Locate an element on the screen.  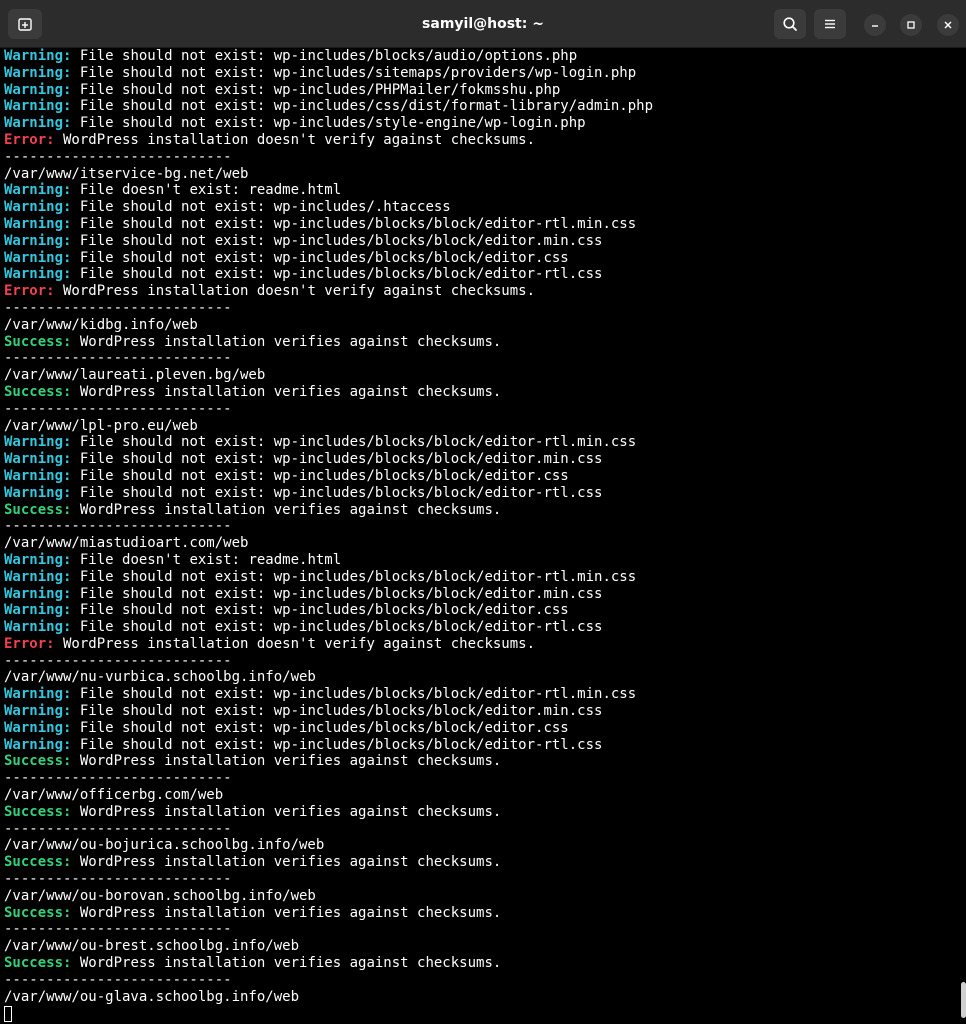
terminal-line-text: /var/www/kidbg.info/web is located at coordinates (101, 324).